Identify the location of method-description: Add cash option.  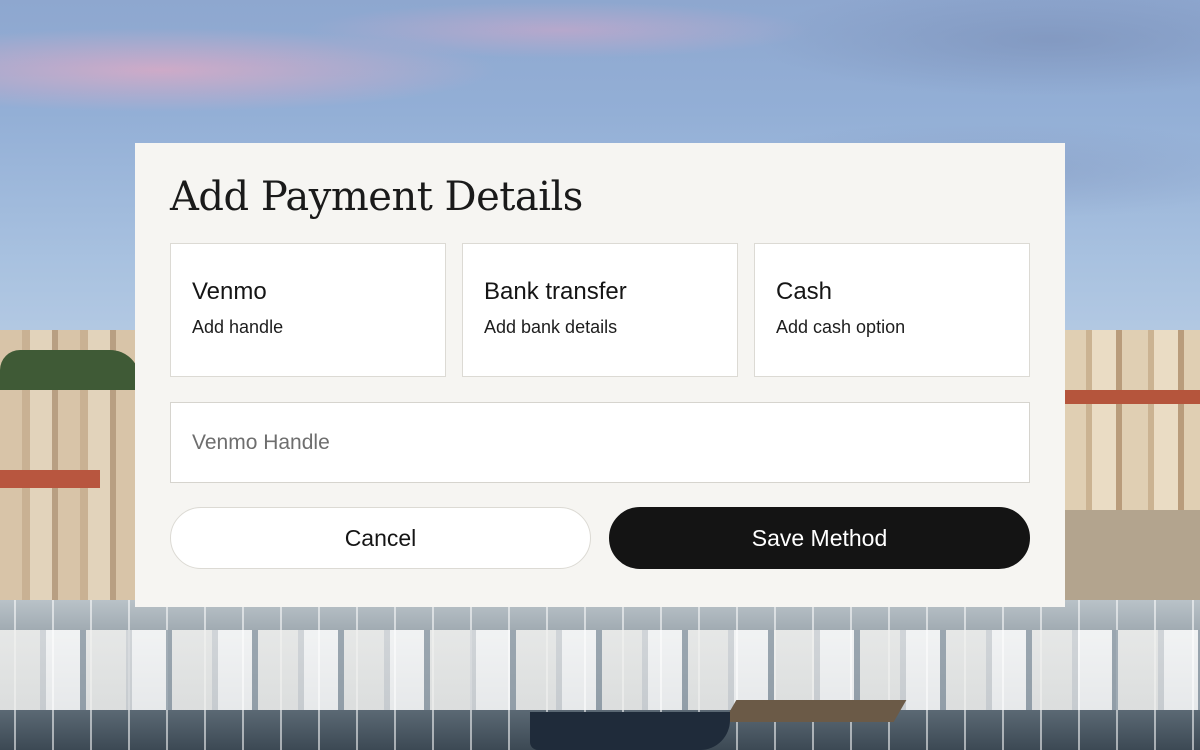
(841, 327).